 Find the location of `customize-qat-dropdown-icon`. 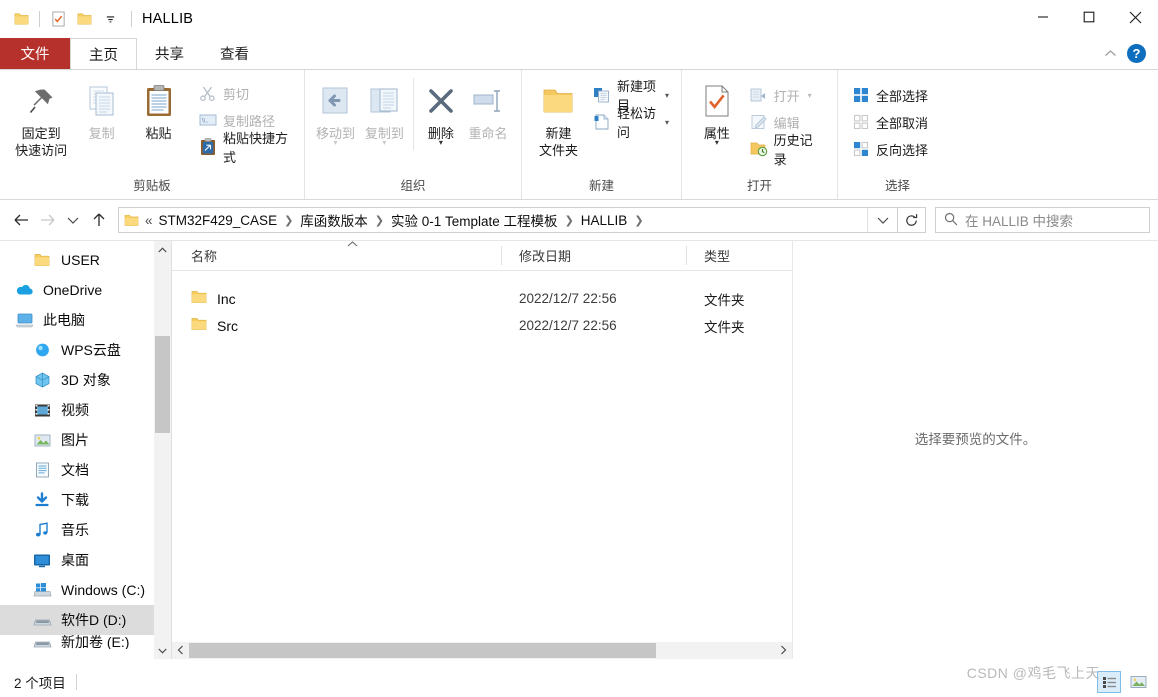

customize-qat-dropdown-icon is located at coordinates (110, 19).